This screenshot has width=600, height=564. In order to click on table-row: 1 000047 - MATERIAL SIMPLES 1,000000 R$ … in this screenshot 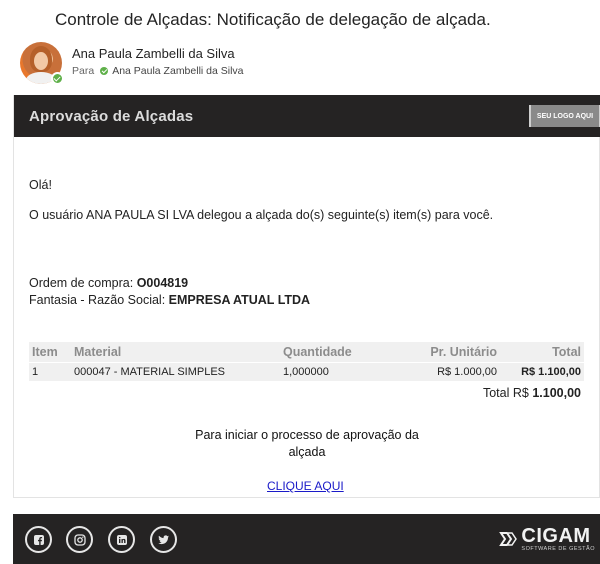, I will do `click(306, 371)`.